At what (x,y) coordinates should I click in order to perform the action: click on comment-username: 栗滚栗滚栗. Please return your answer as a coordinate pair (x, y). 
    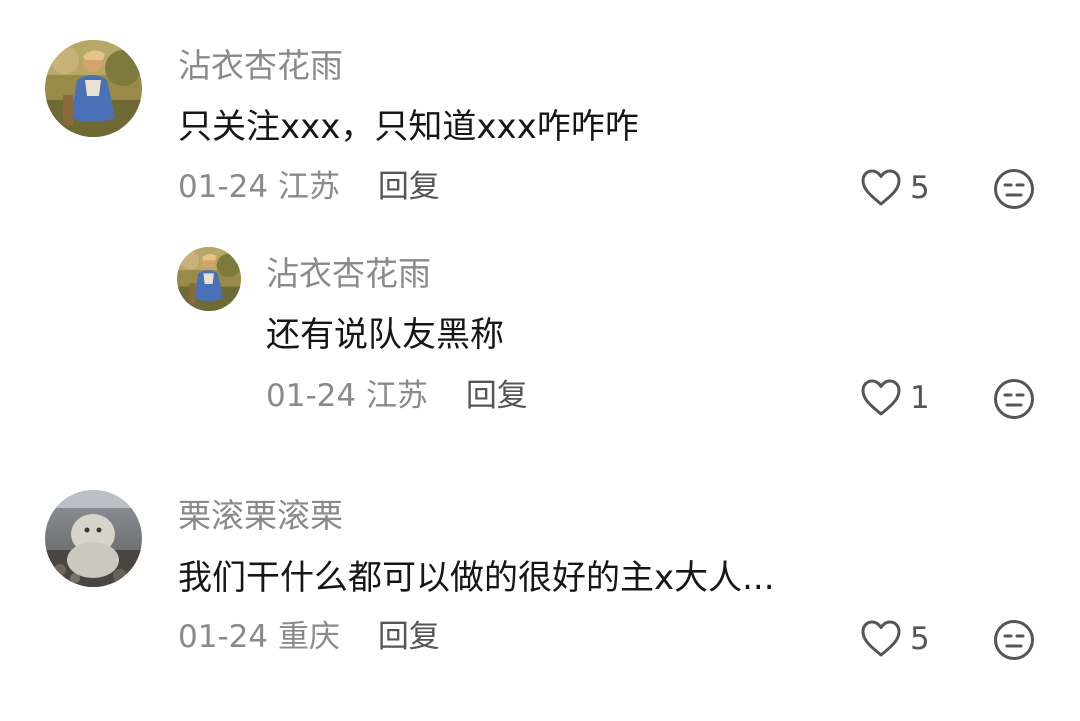
    Looking at the image, I should click on (260, 515).